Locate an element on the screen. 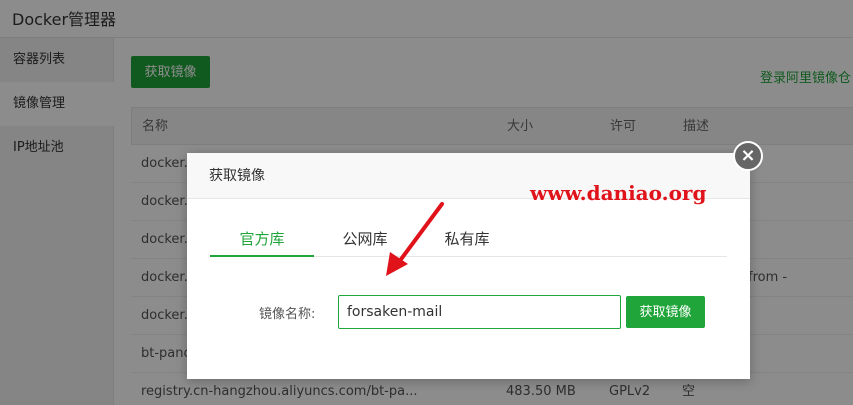 This screenshot has width=853, height=405. close-icon: × is located at coordinates (748, 156).